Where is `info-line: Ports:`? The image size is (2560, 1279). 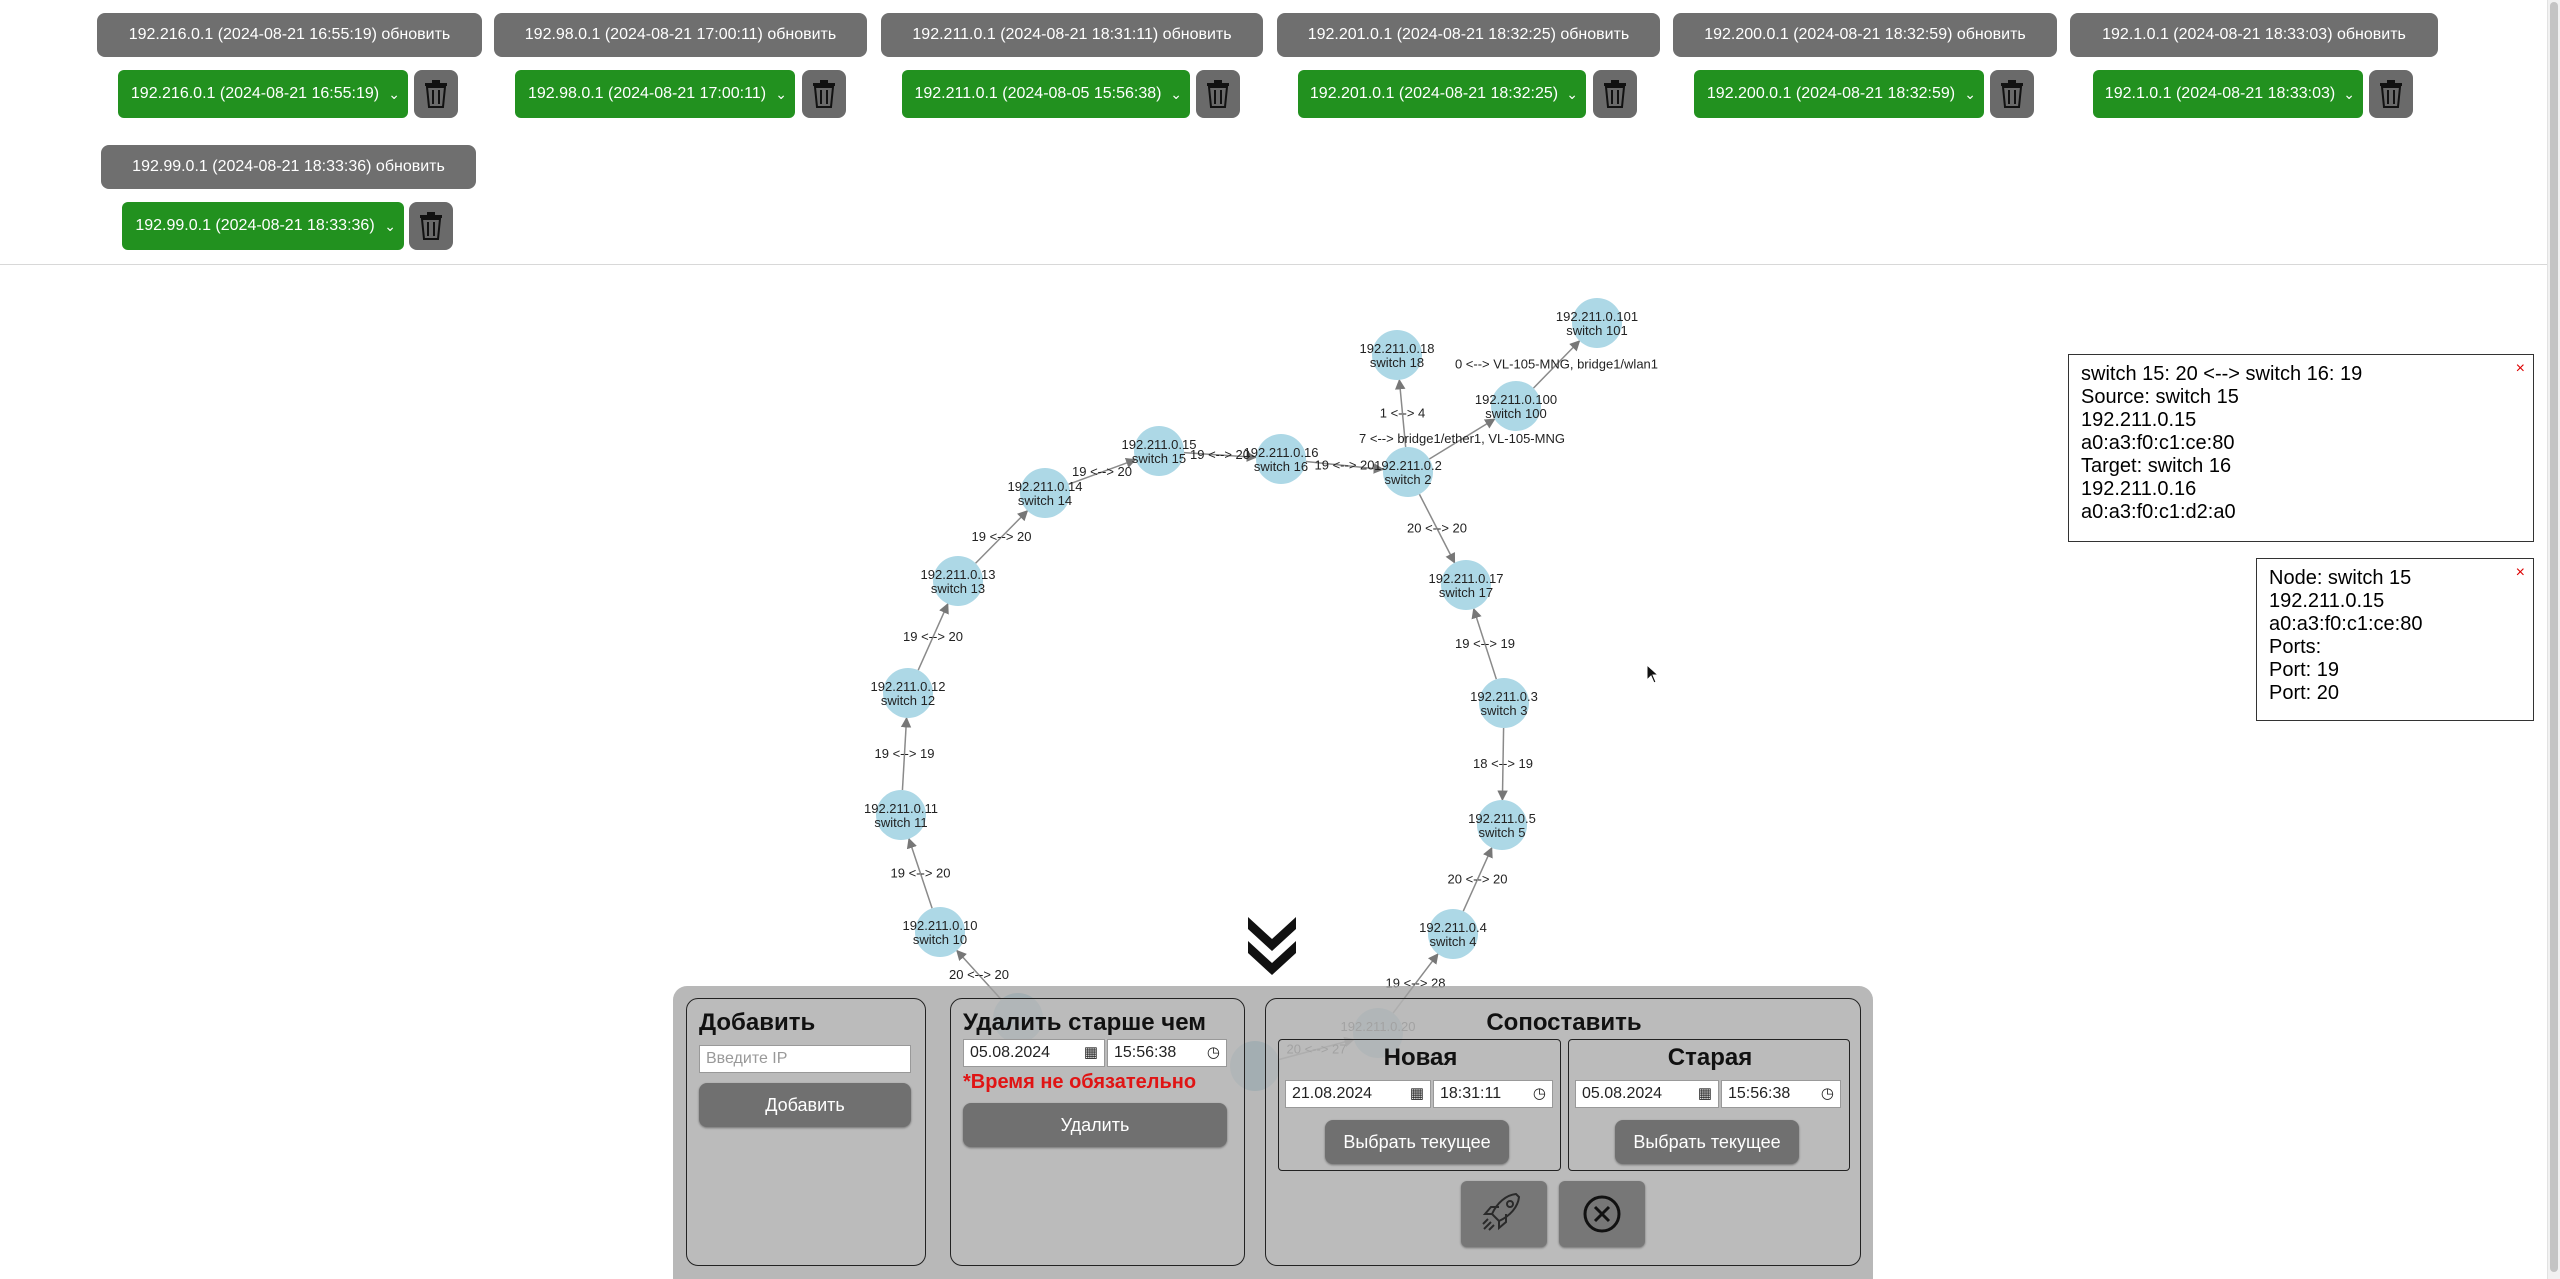 info-line: Ports: is located at coordinates (2295, 647).